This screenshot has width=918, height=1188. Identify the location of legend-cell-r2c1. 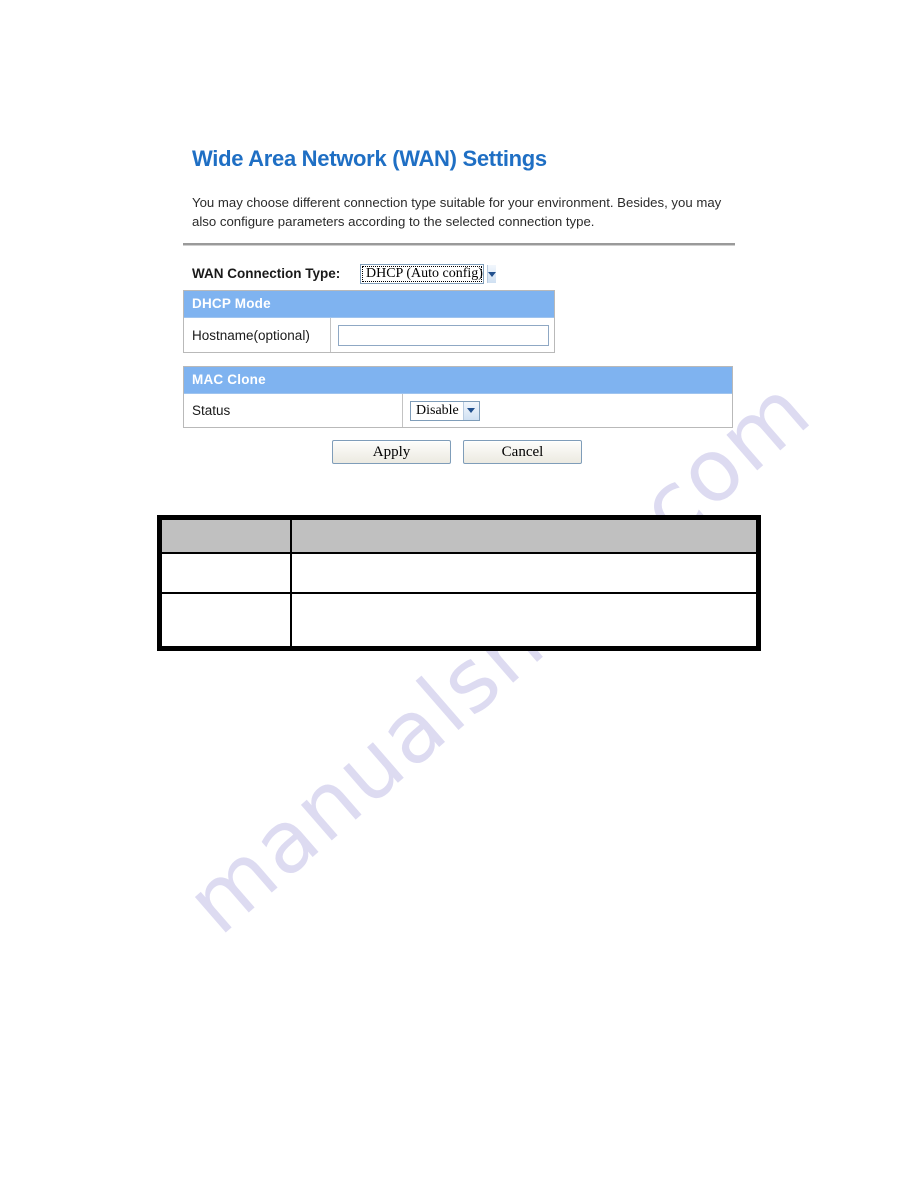
(226, 620).